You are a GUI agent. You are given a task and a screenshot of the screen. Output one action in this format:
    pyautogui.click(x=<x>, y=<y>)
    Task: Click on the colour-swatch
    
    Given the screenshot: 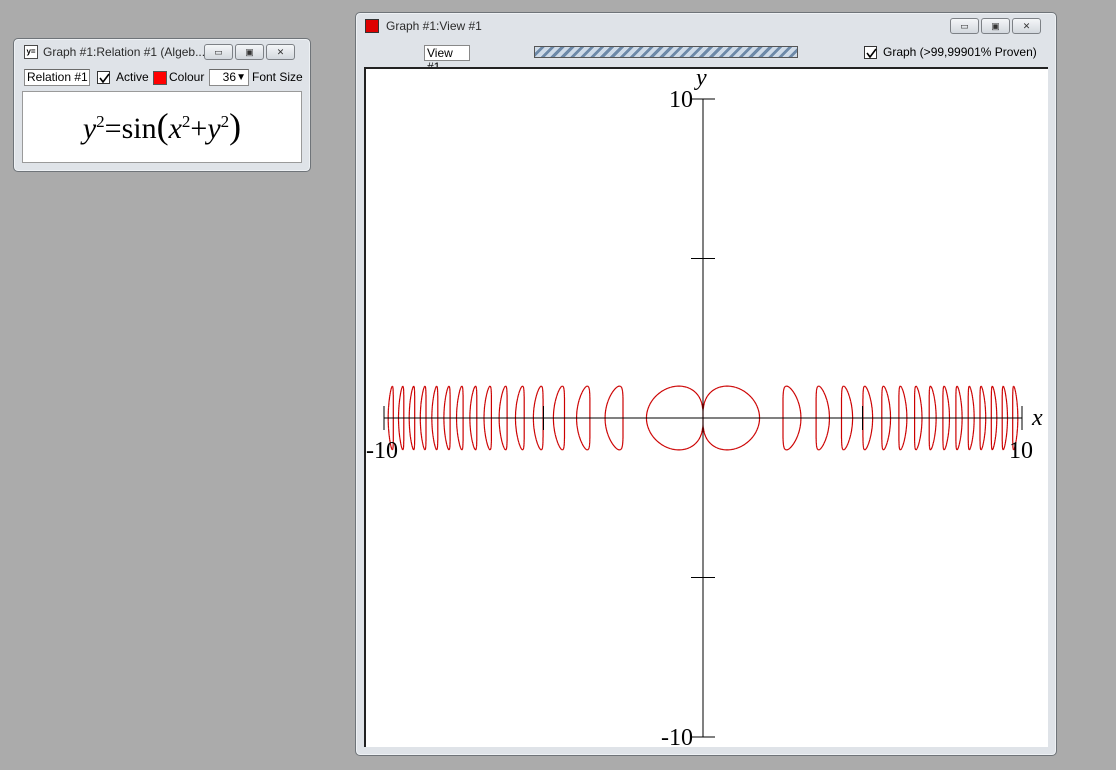 What is the action you would take?
    pyautogui.click(x=160, y=78)
    